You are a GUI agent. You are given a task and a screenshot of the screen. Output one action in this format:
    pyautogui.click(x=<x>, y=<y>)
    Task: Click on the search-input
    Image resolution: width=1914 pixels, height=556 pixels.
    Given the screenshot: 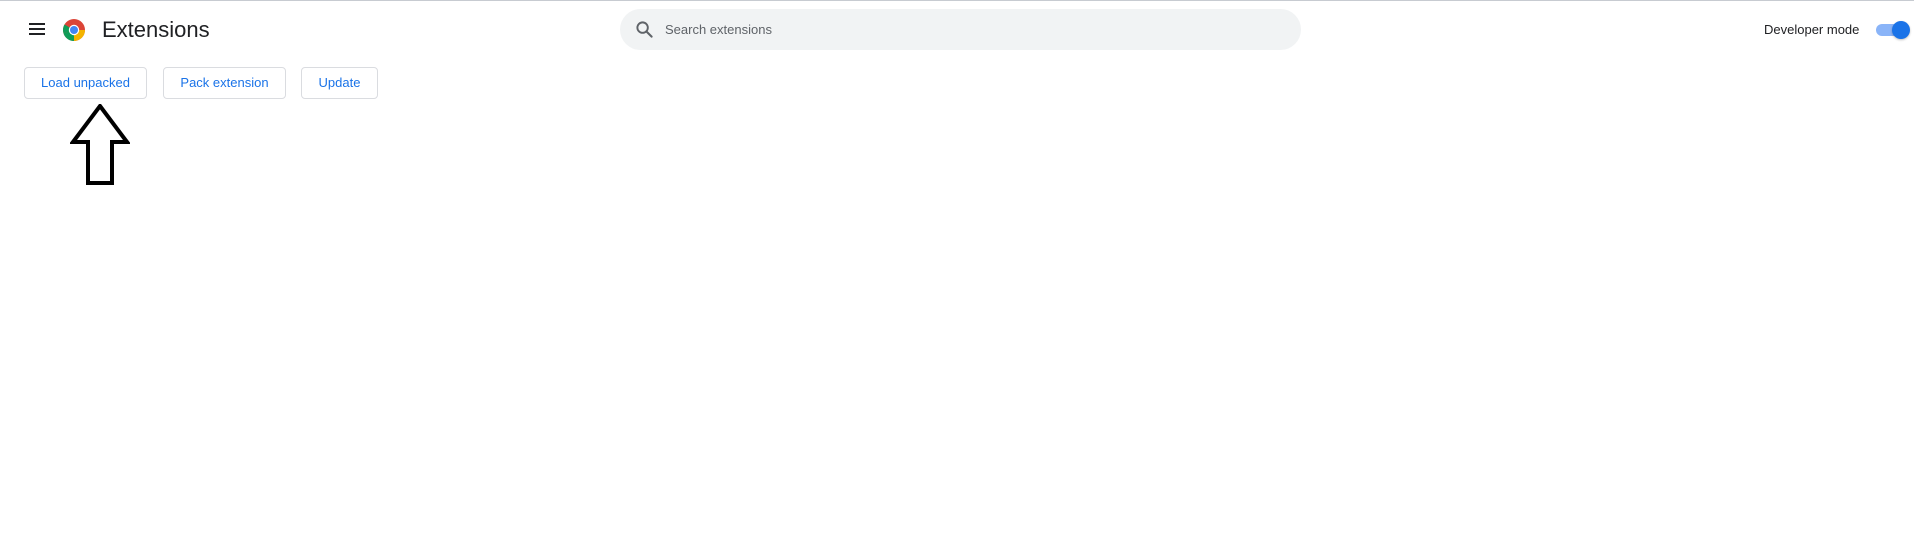 What is the action you would take?
    pyautogui.click(x=965, y=29)
    